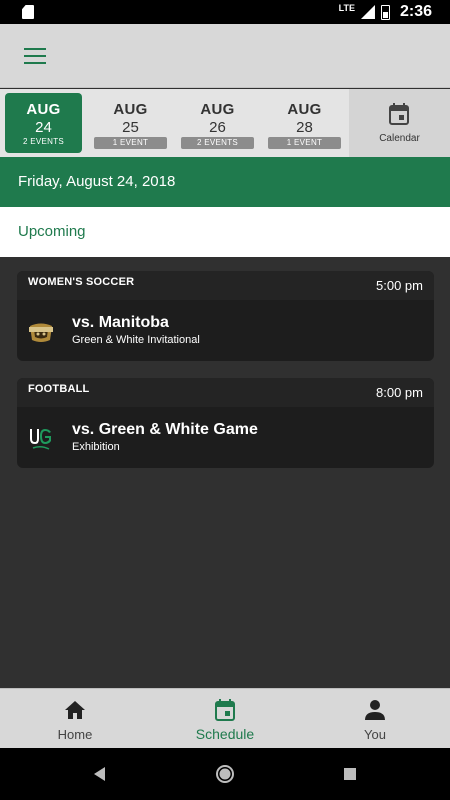 This screenshot has height=800, width=450. What do you see at coordinates (375, 710) in the screenshot?
I see `person-icon` at bounding box center [375, 710].